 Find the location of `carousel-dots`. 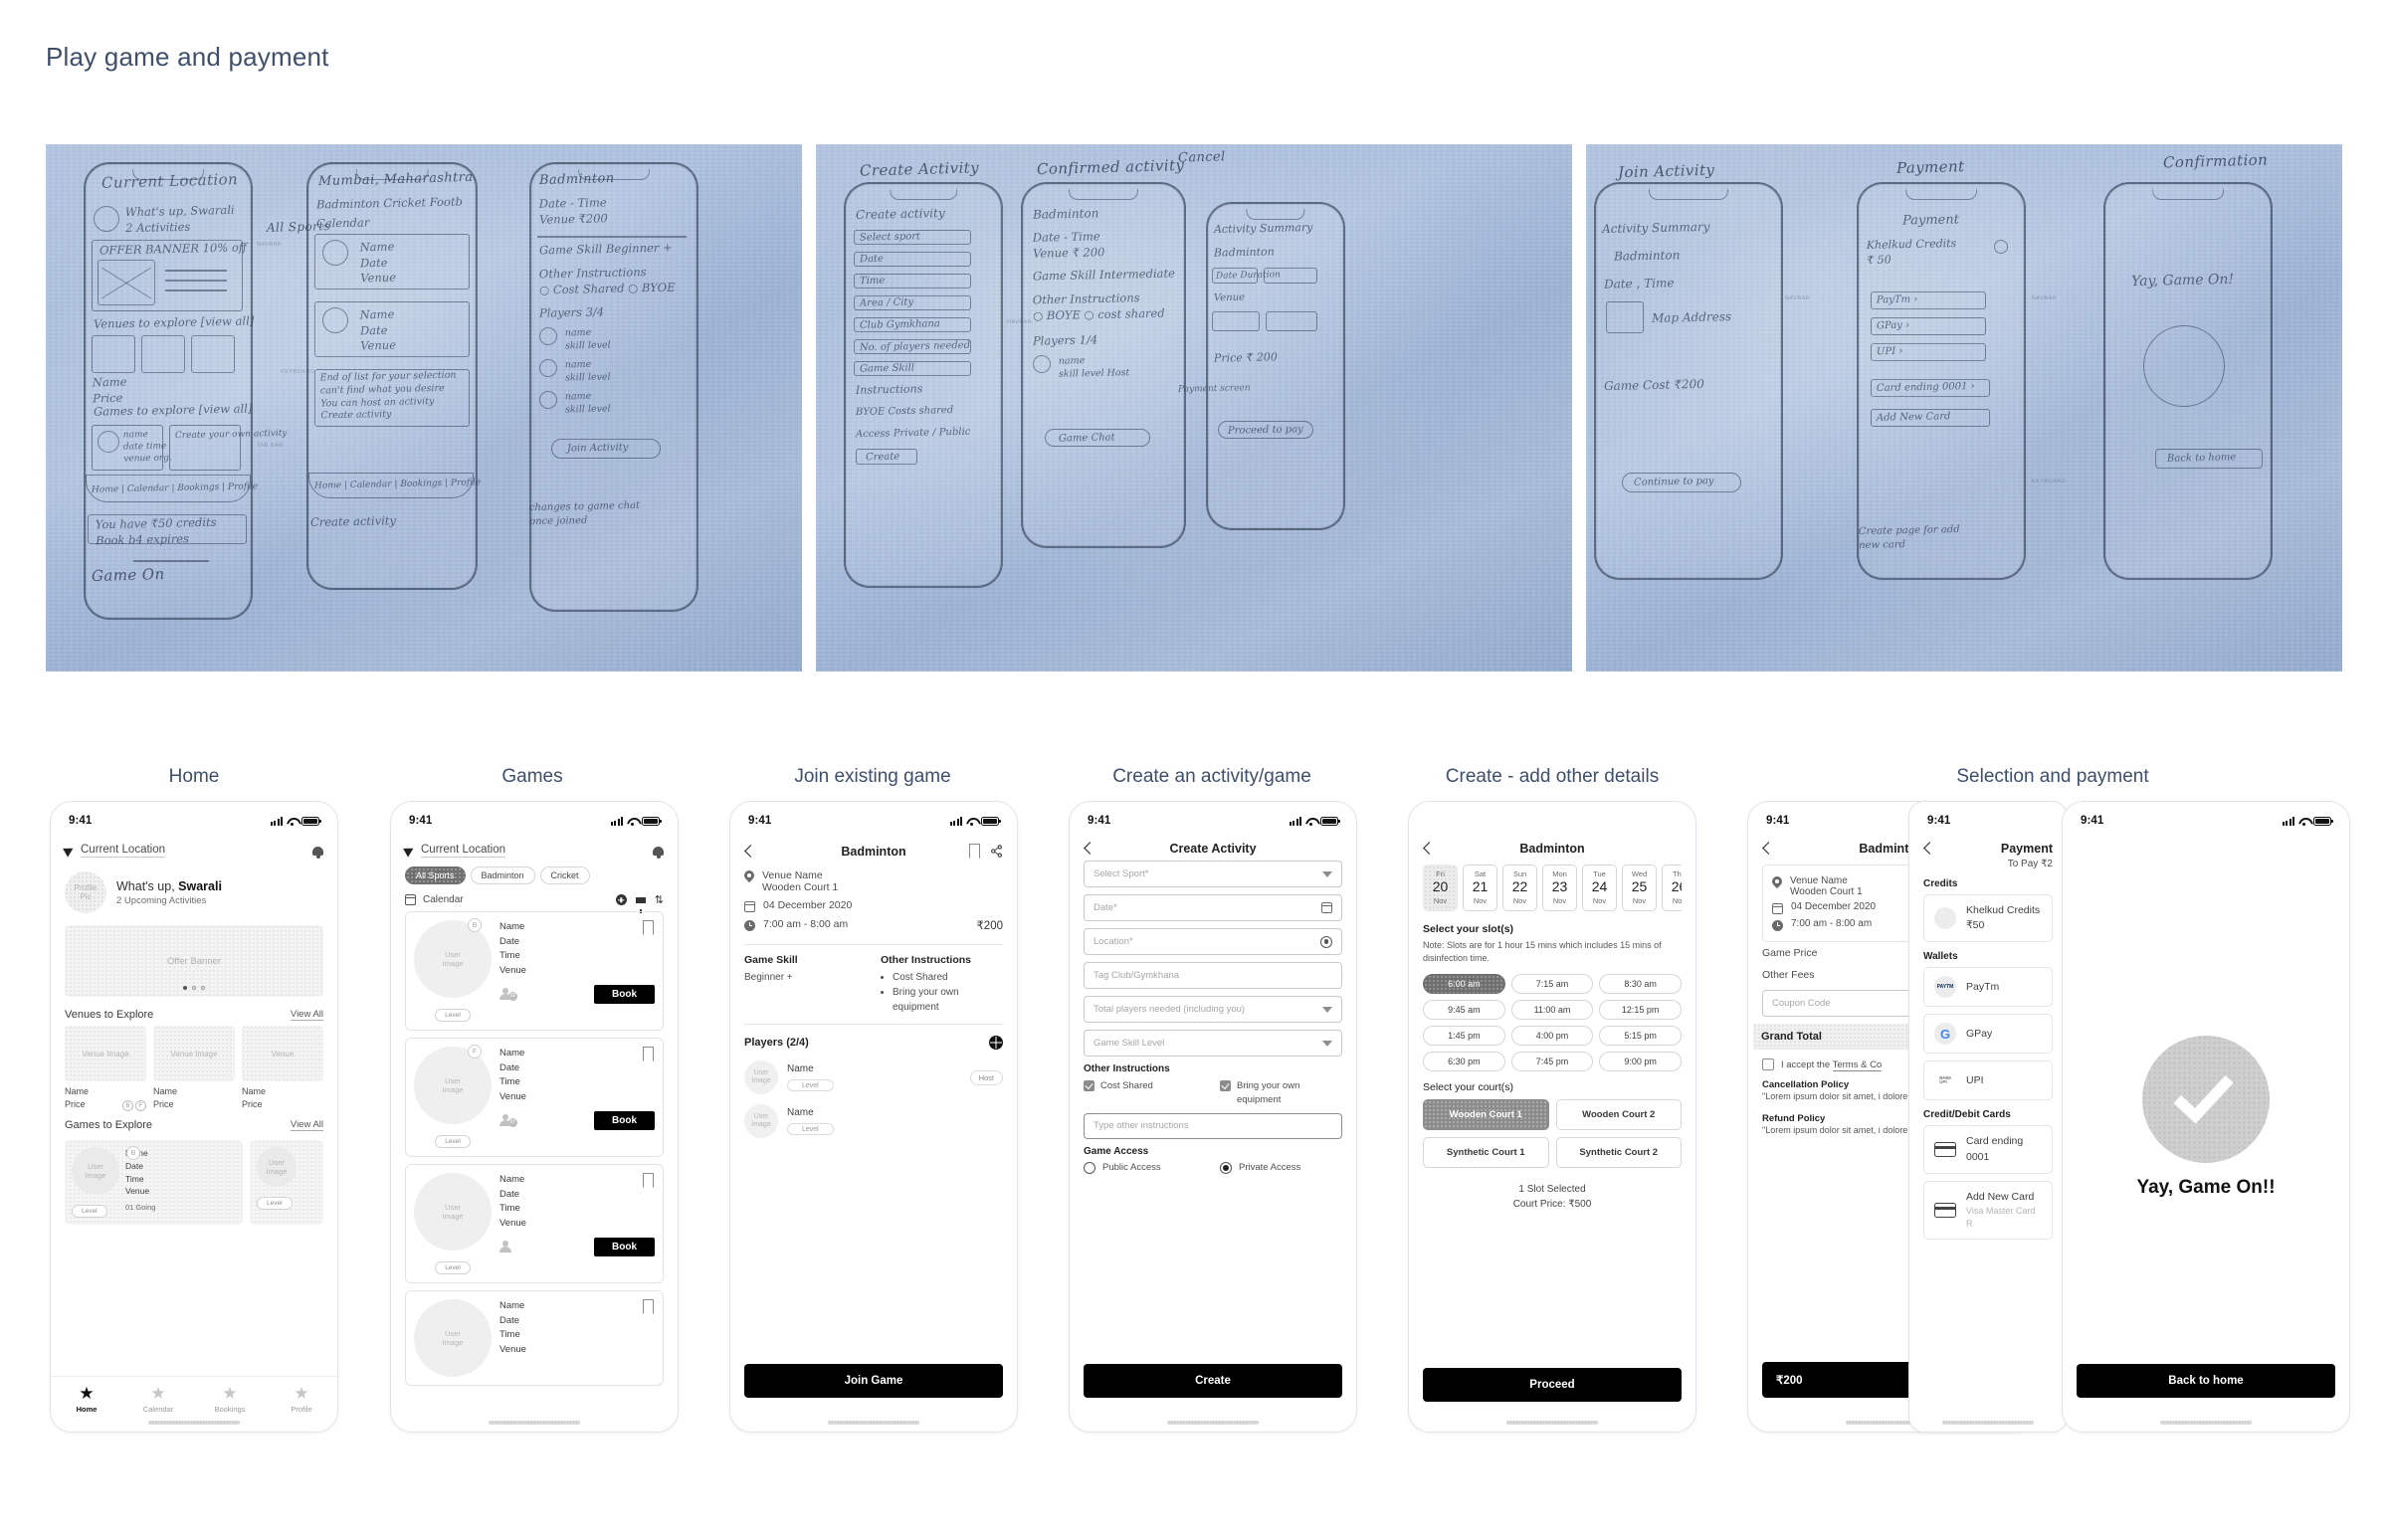

carousel-dots is located at coordinates (194, 988).